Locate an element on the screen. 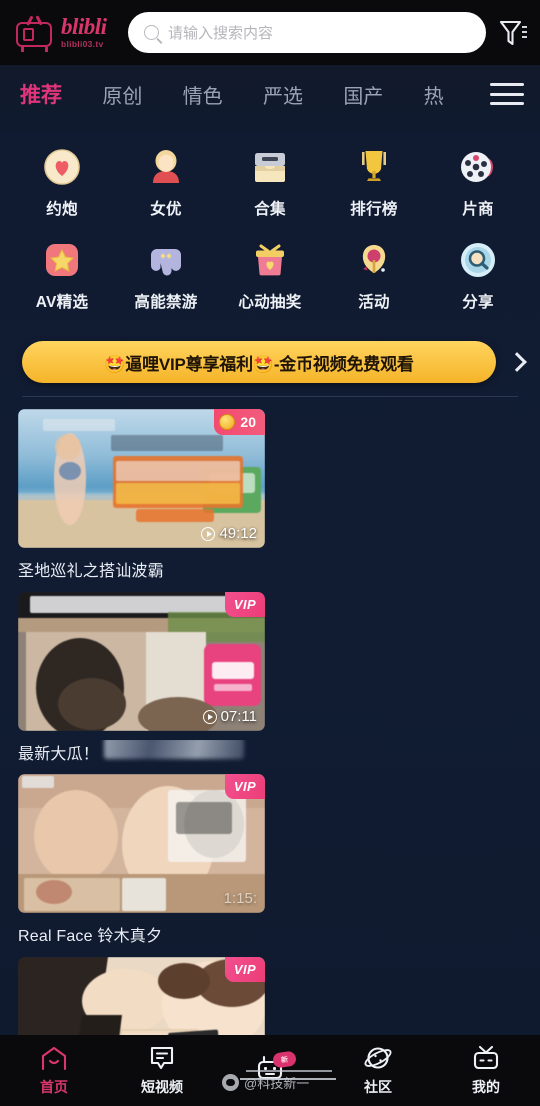 This screenshot has width=540, height=1106. nav-item-mine: 我的 is located at coordinates (486, 1071).